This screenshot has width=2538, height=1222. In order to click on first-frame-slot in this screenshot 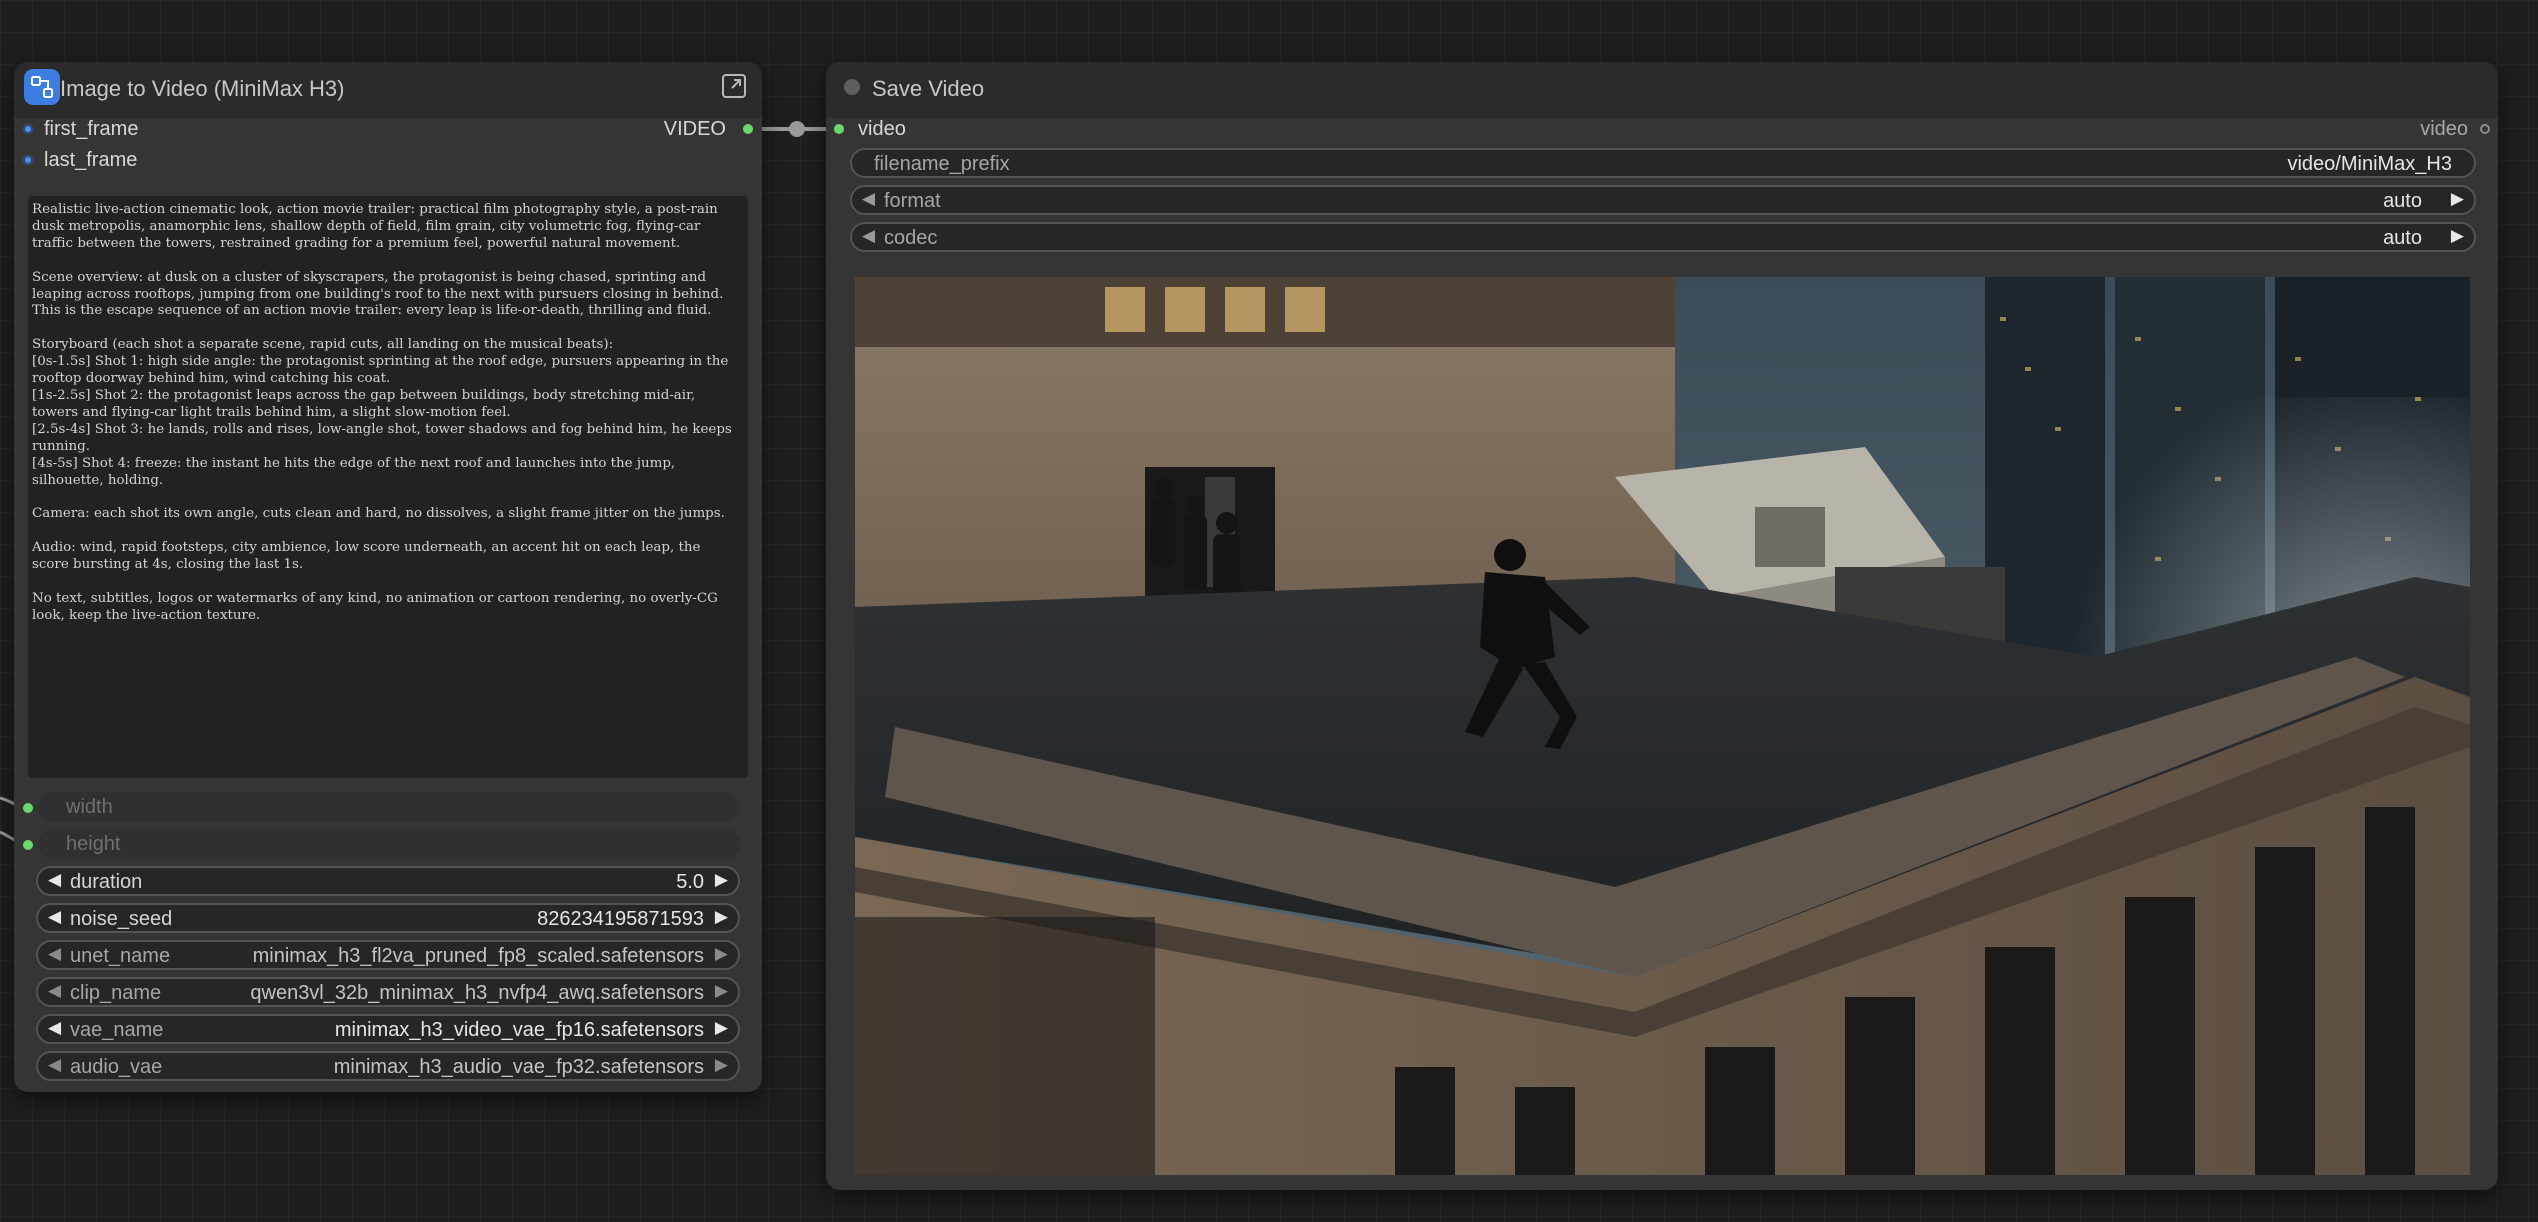, I will do `click(28, 129)`.